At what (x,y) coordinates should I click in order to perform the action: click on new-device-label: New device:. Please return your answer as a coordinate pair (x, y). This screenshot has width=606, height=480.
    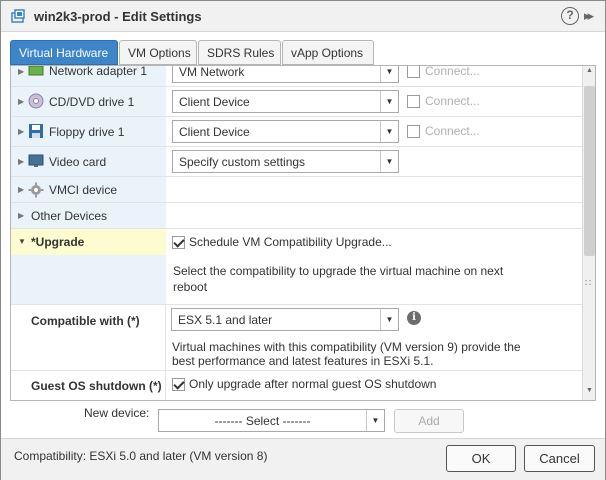
    Looking at the image, I should click on (117, 413).